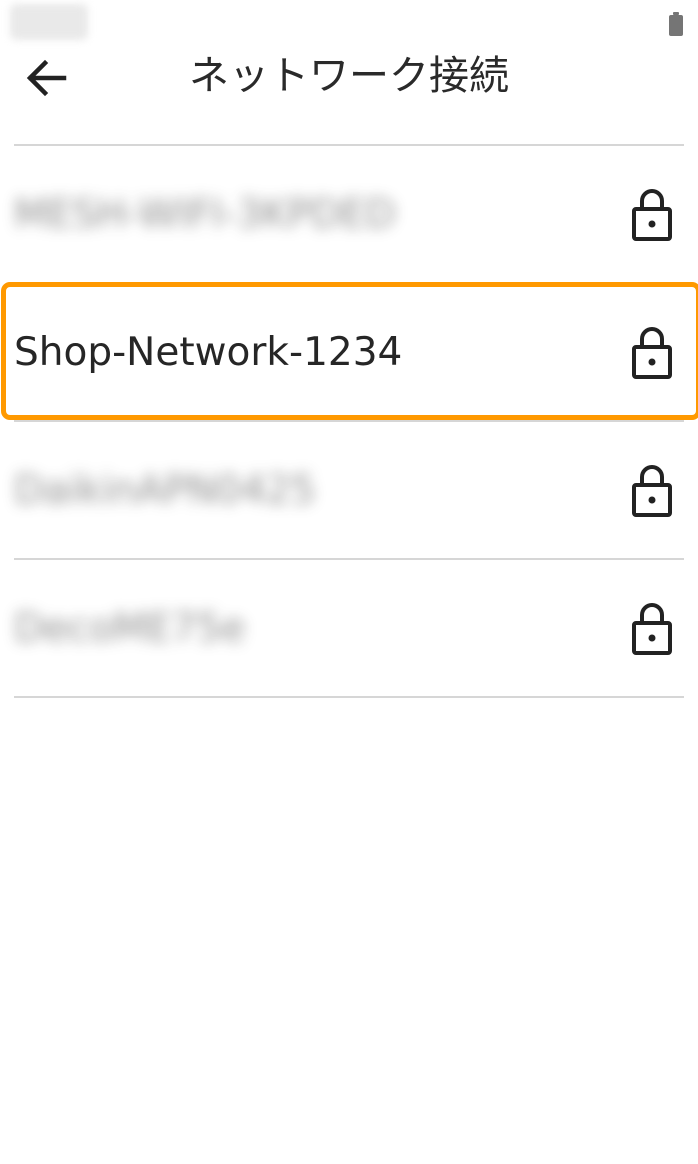 The image size is (698, 1164). I want to click on network-name: DecoME75e, so click(130, 628).